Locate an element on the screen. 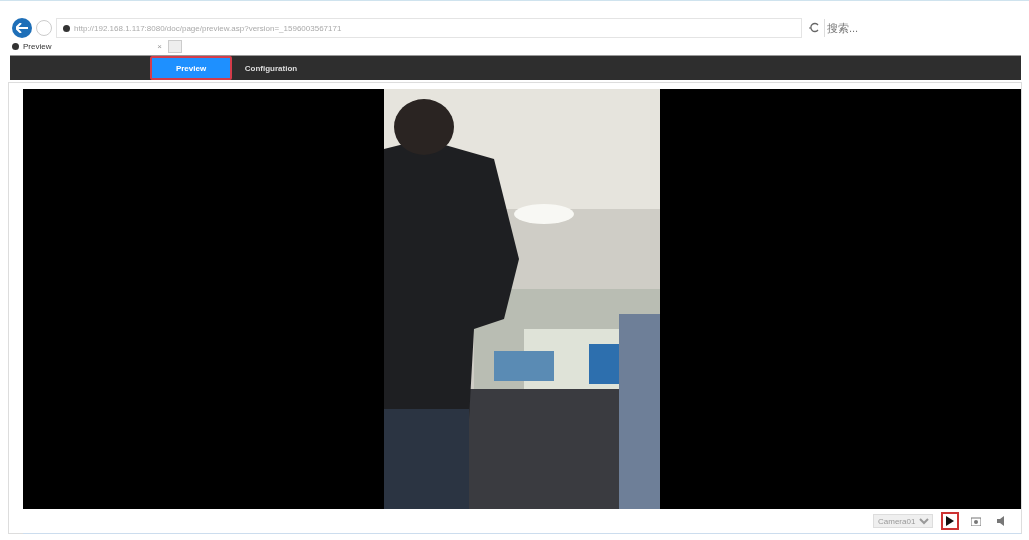  play-button is located at coordinates (950, 521).